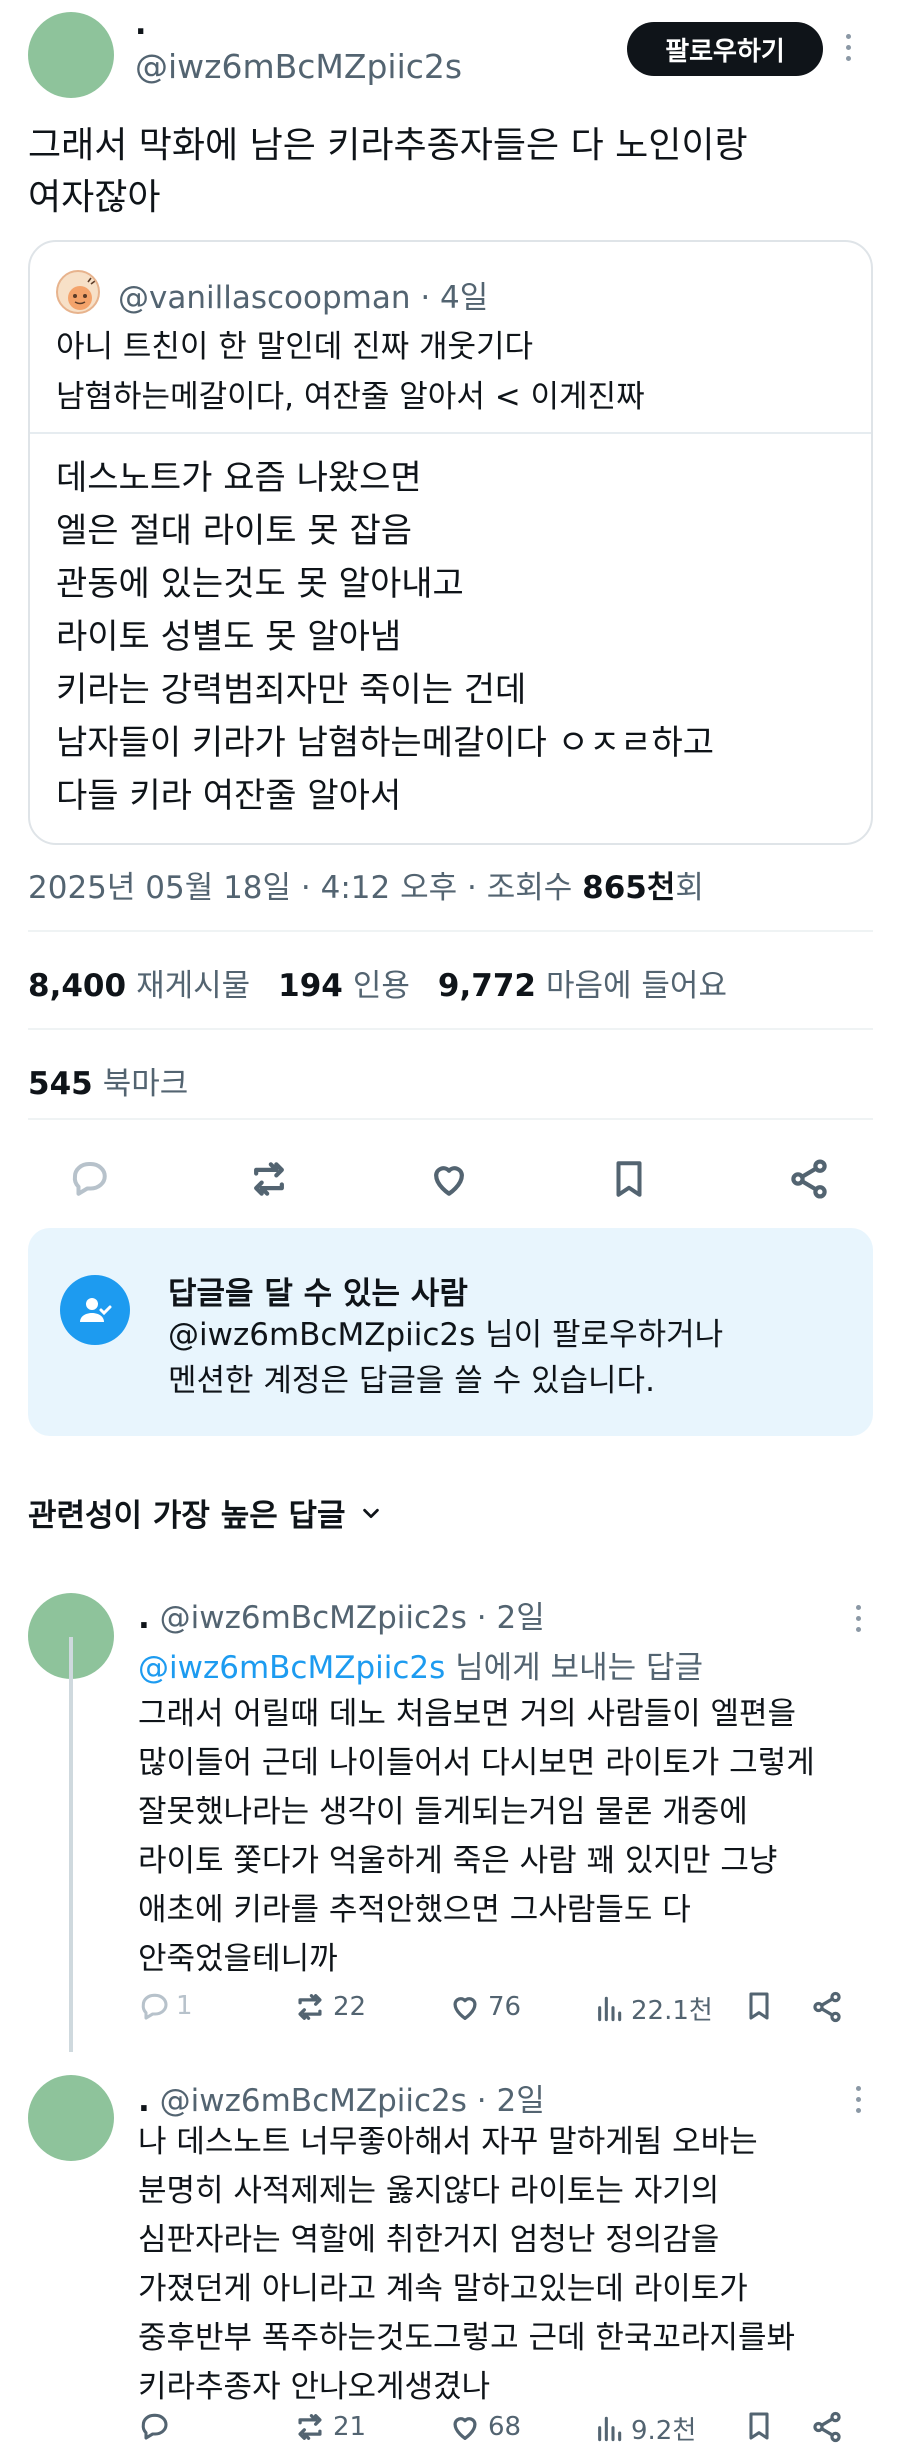 This screenshot has width=900, height=2454. Describe the element at coordinates (443, 2289) in the screenshot. I see `reply-line: 가졌던게 아니라고 계속 말하고있는데 라이토가` at that location.